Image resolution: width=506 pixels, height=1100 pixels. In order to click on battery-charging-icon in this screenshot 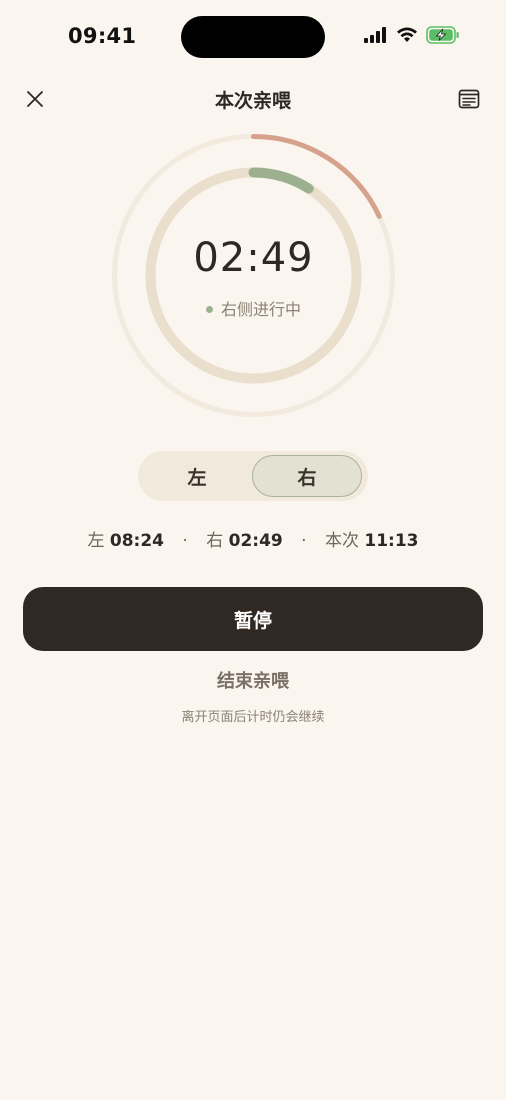, I will do `click(443, 37)`.